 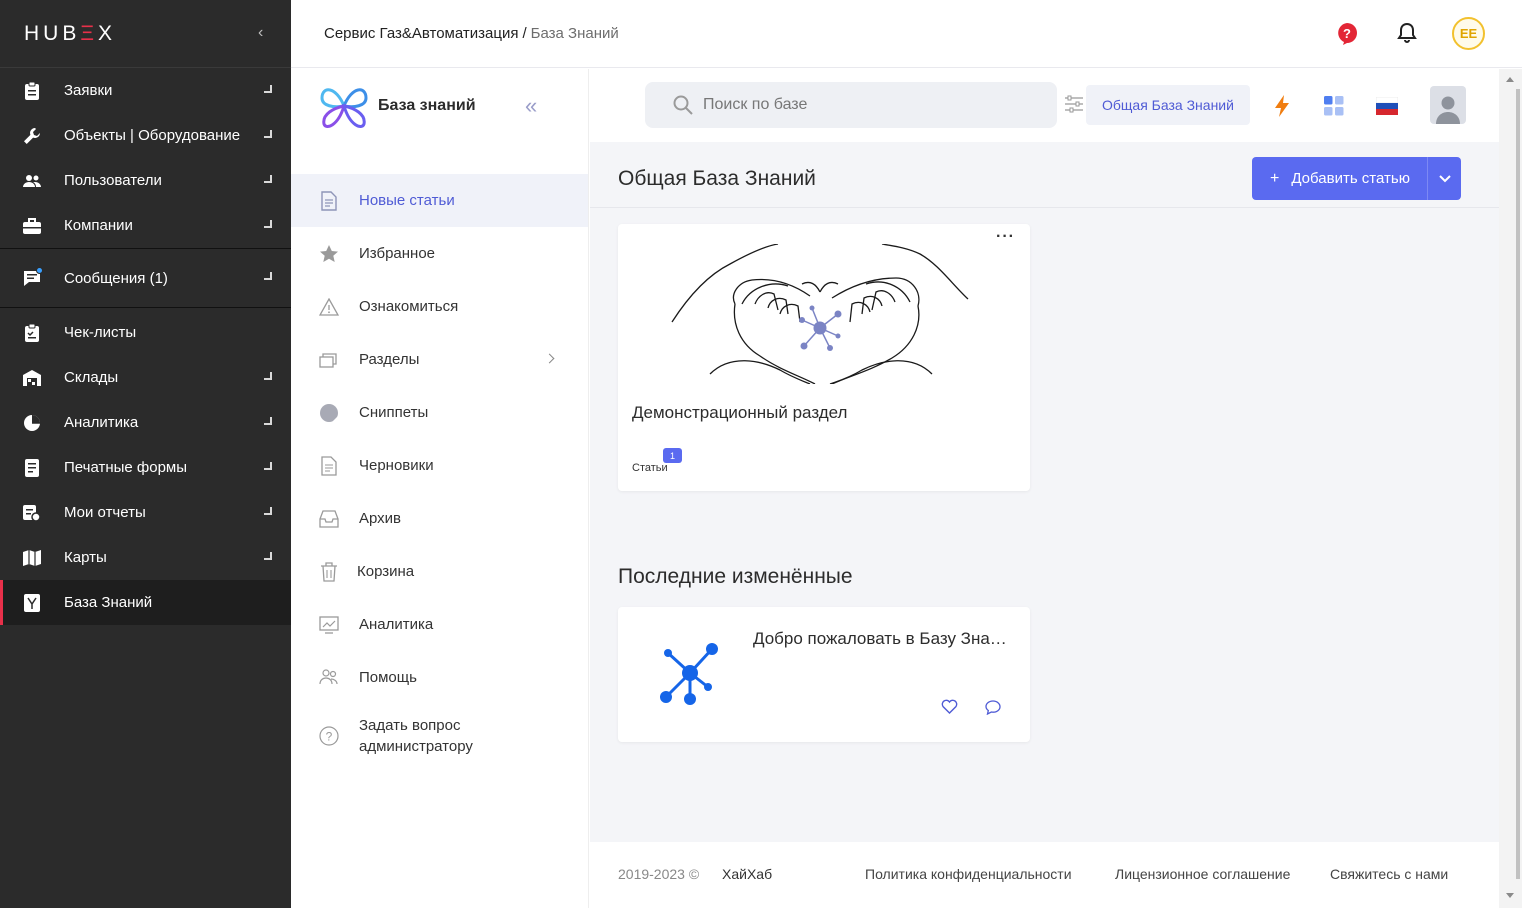 I want to click on kb-menu-drafts: Черновики, so click(x=439, y=465).